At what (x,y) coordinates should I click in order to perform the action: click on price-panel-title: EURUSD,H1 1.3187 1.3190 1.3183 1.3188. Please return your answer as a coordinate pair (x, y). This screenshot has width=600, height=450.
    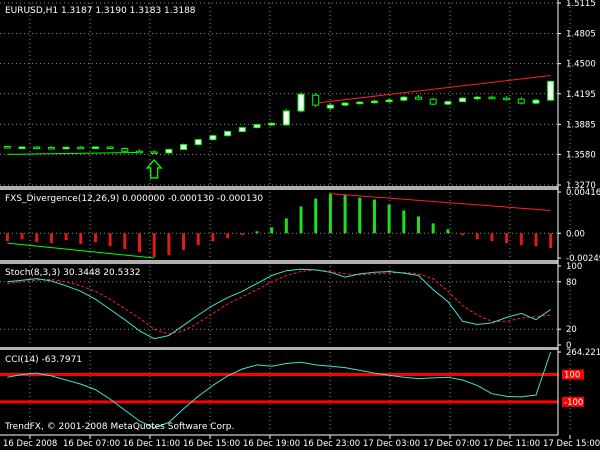
    Looking at the image, I should click on (100, 11).